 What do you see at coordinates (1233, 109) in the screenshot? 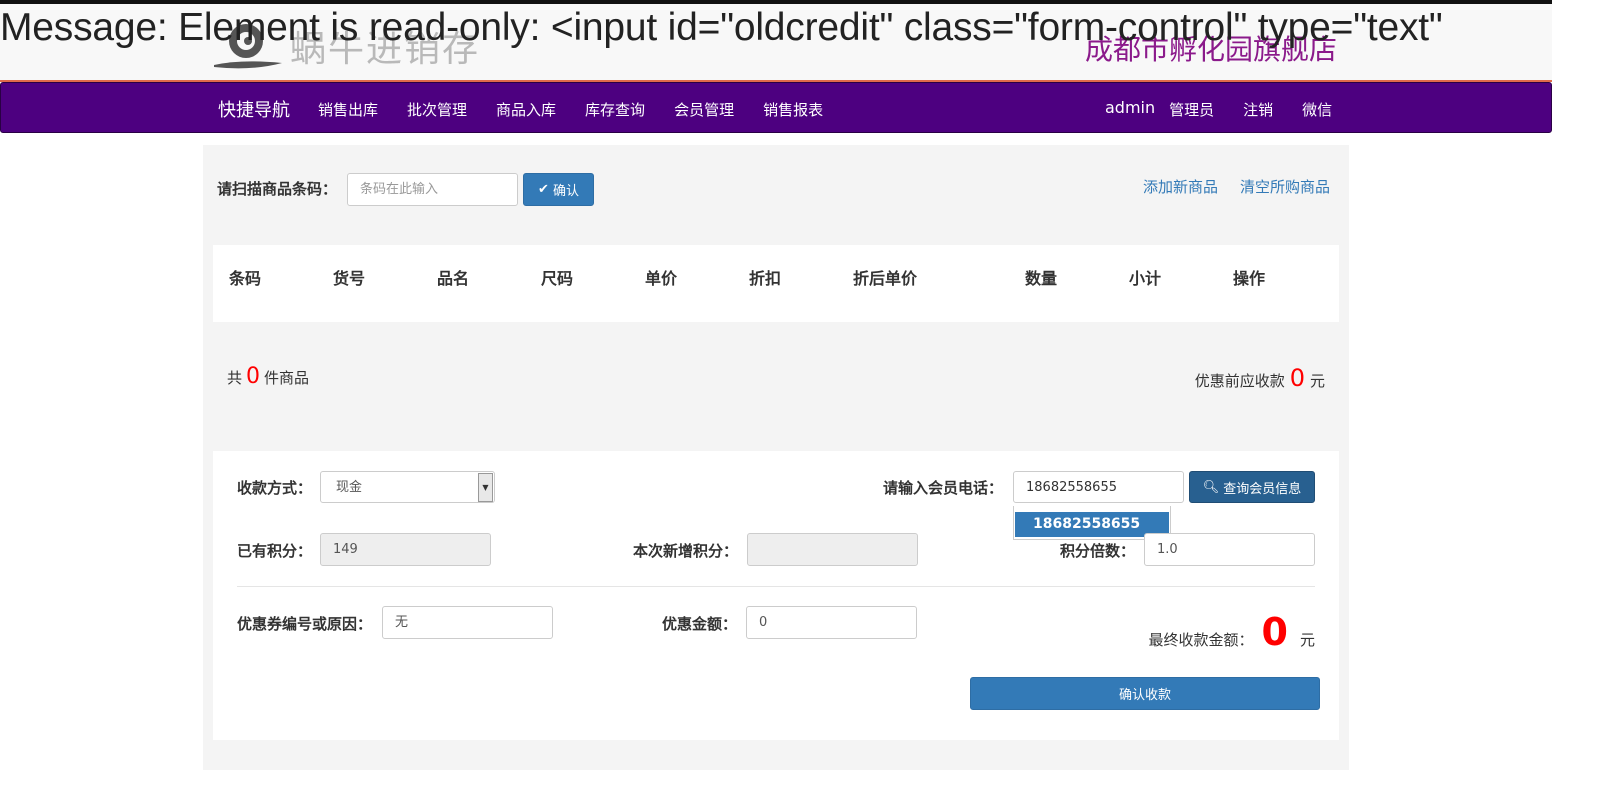
I see `nav-user-menu: admin 管理员 注销 微信` at bounding box center [1233, 109].